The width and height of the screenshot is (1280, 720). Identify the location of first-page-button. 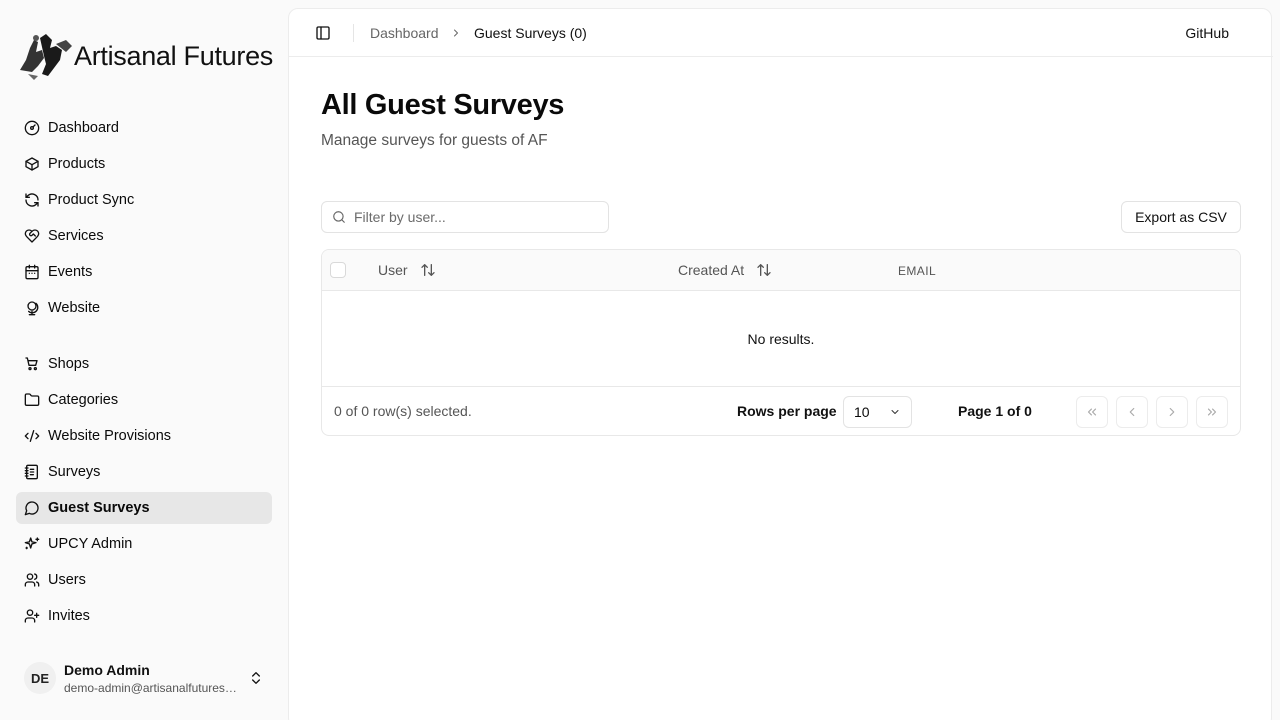
(1092, 412).